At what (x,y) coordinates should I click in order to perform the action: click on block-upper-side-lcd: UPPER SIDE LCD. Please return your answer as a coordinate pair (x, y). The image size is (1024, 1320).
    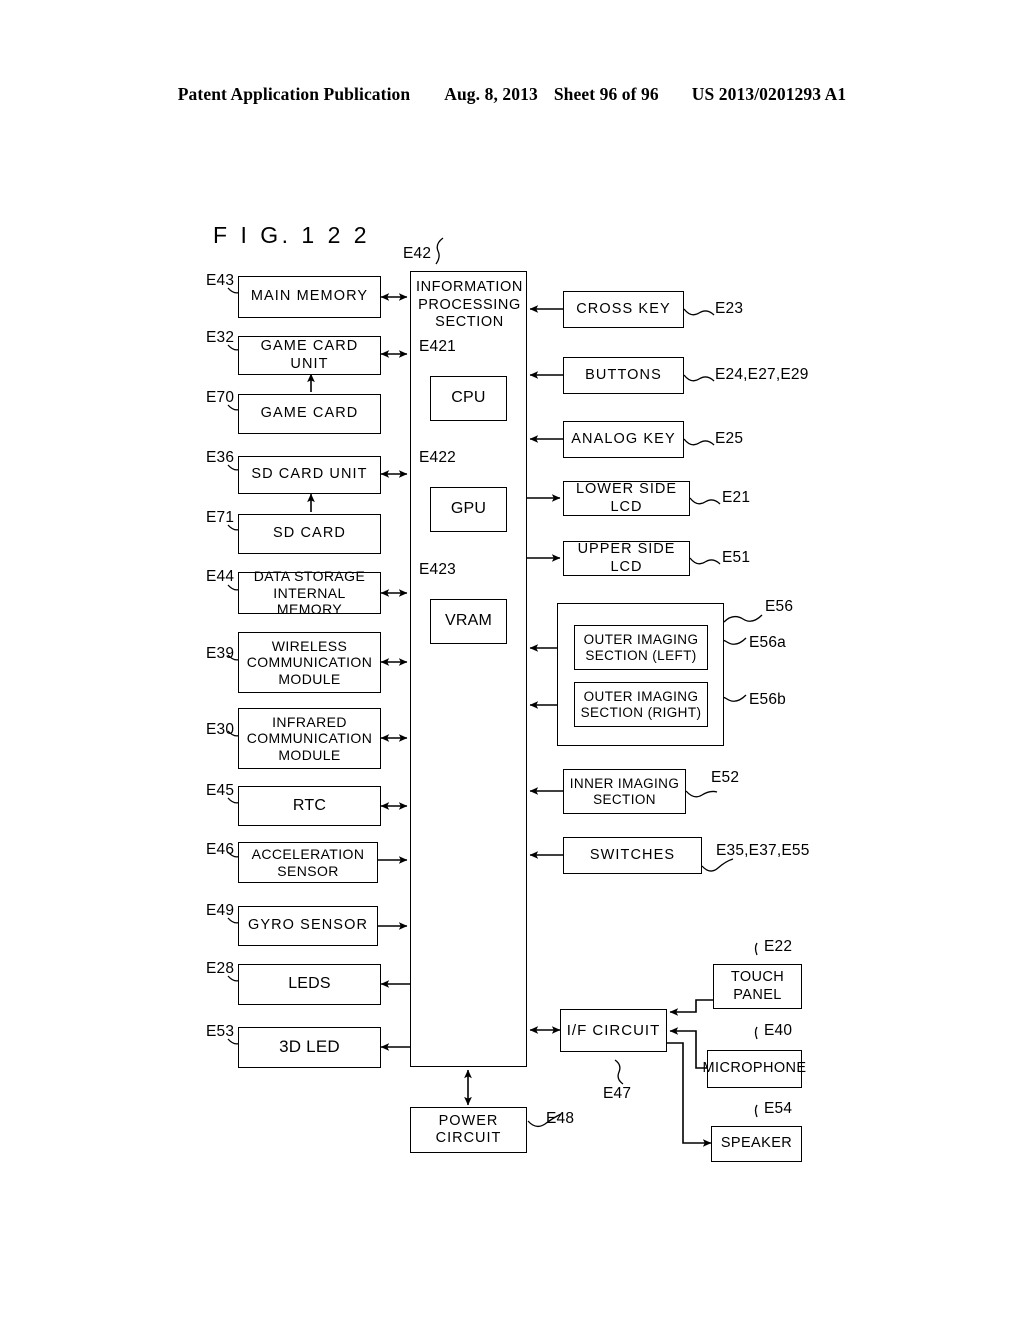
    Looking at the image, I should click on (626, 558).